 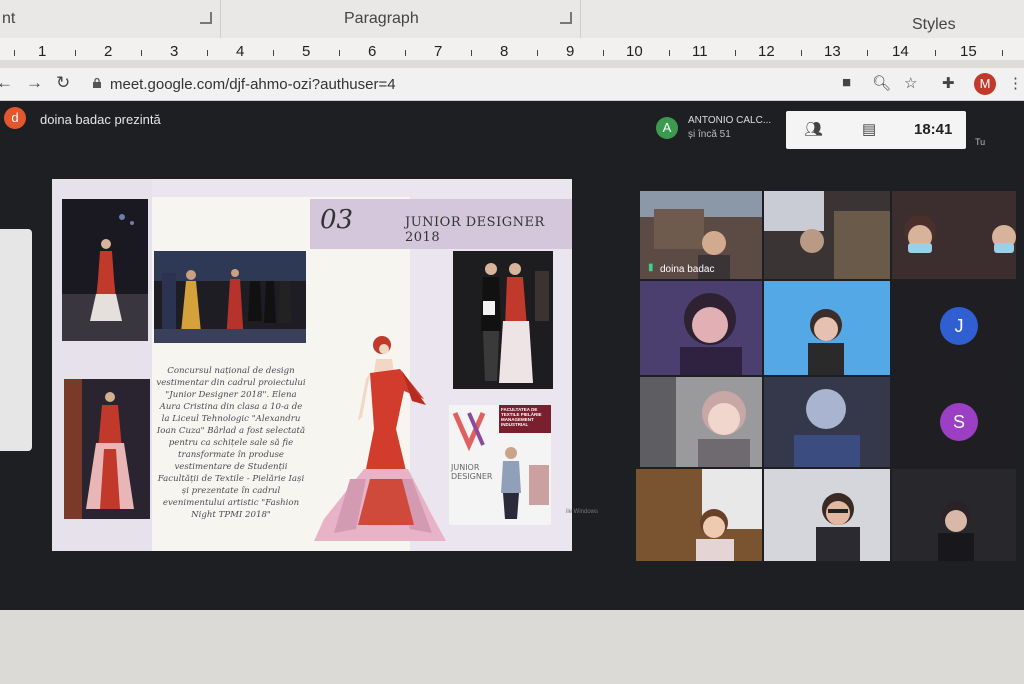 I want to click on presenter-avatar: d, so click(x=15, y=118).